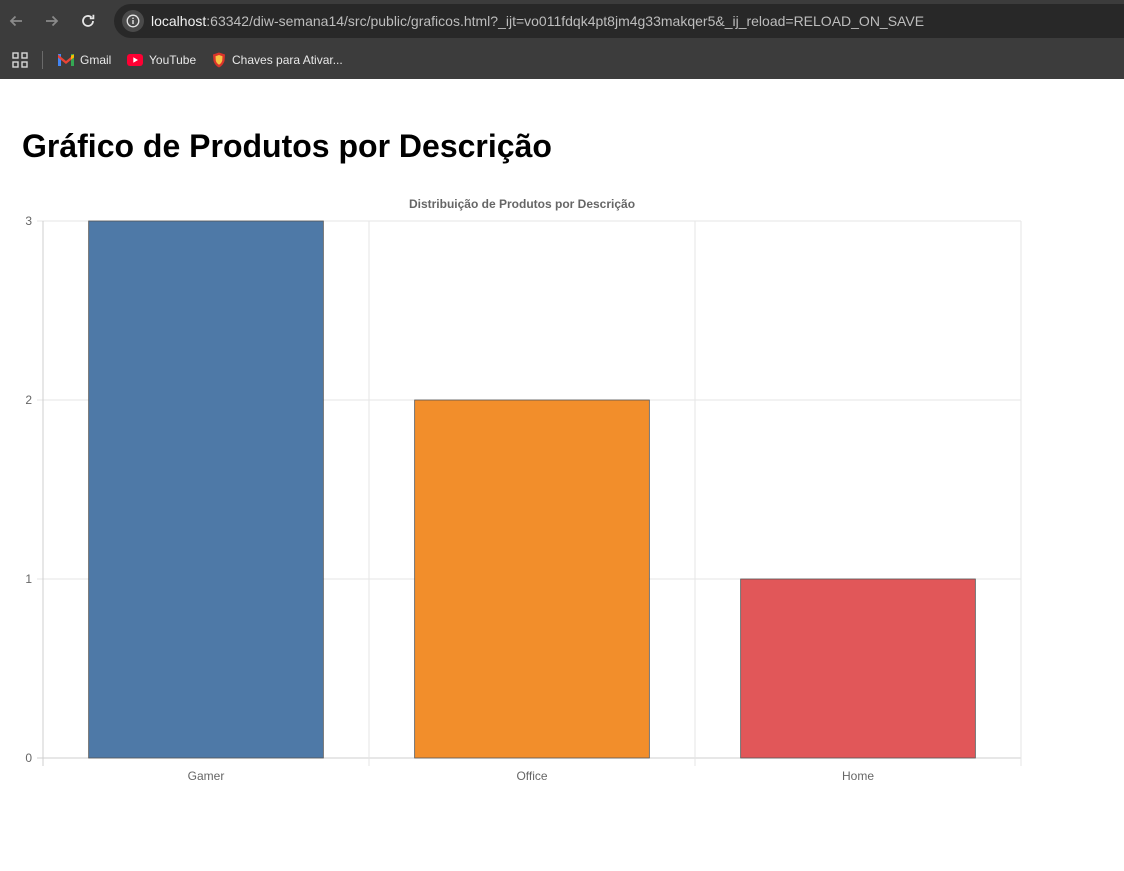 Image resolution: width=1124 pixels, height=871 pixels. I want to click on reload-icon, so click(88, 20).